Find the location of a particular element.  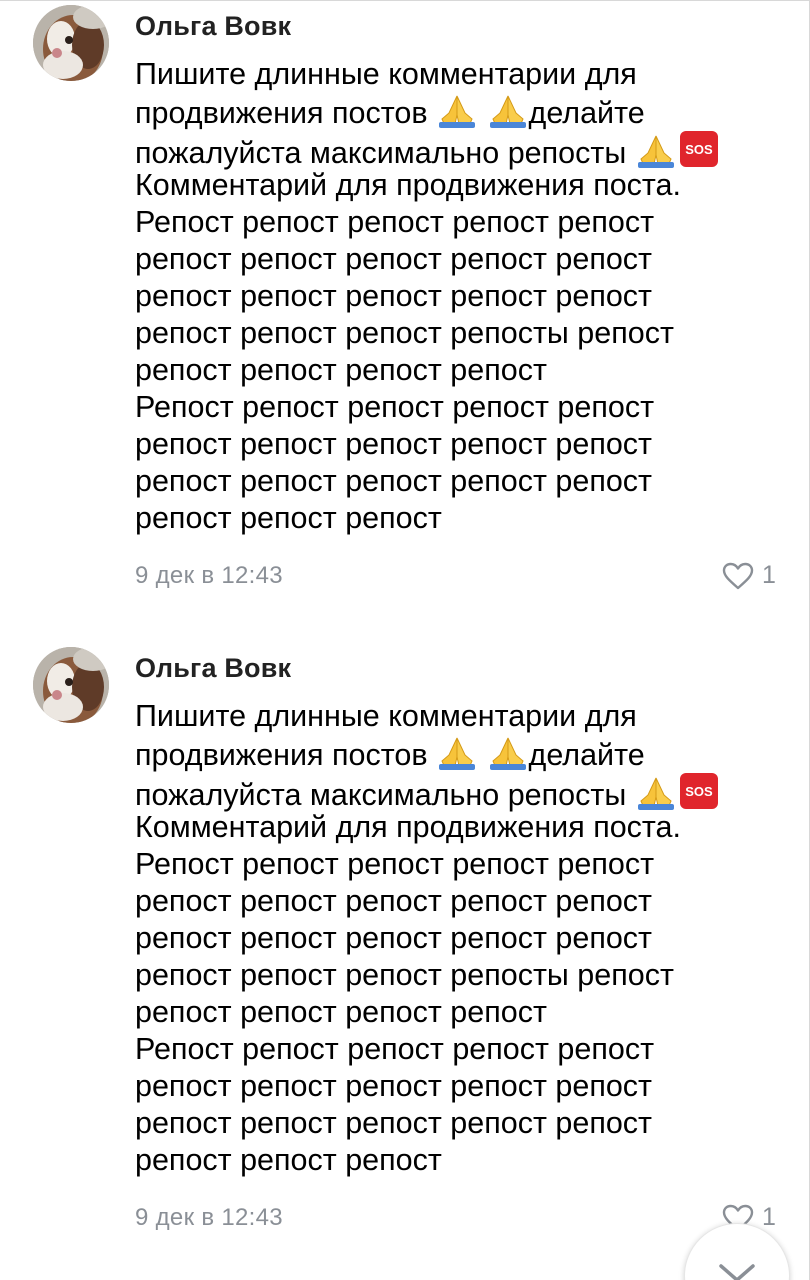

like-button: 1 is located at coordinates (749, 575).